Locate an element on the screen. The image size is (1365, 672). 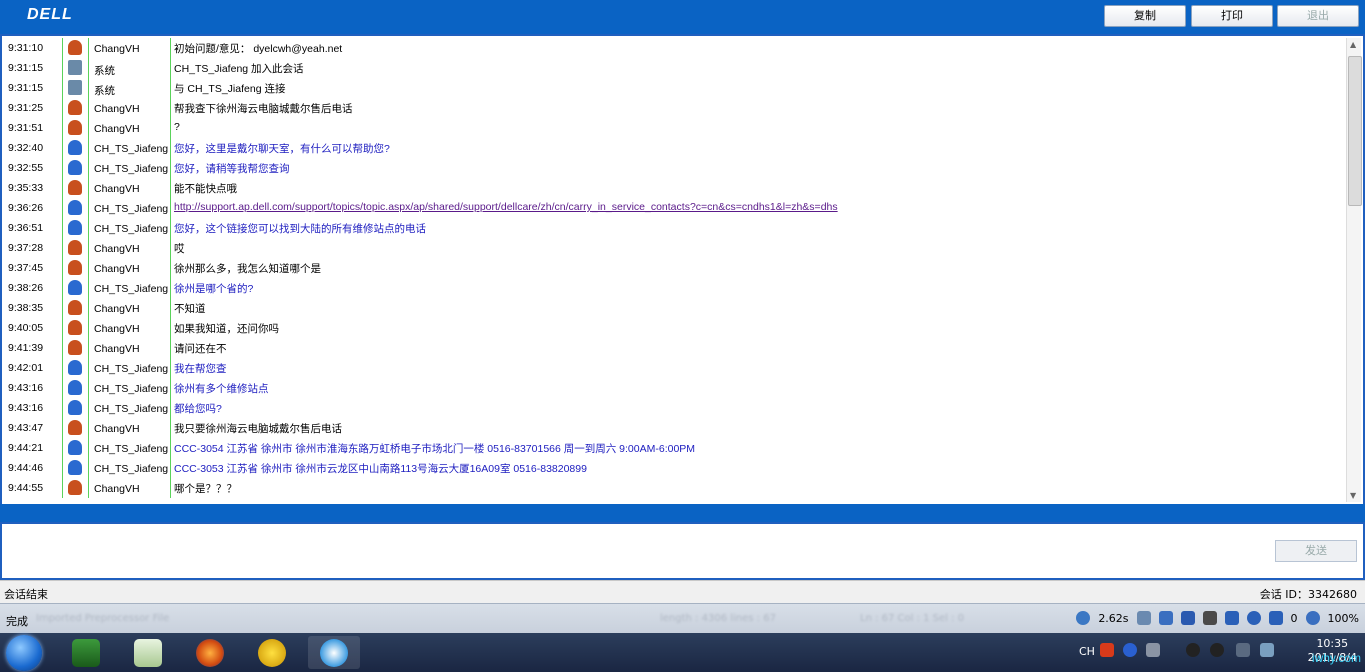
firefox-icon is located at coordinates (210, 653).